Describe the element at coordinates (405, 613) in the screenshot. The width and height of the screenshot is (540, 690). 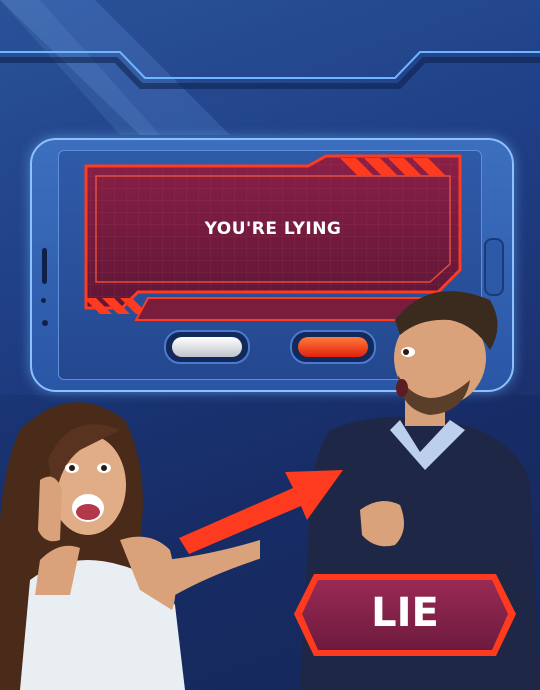
I see `lie-label: LIE` at that location.